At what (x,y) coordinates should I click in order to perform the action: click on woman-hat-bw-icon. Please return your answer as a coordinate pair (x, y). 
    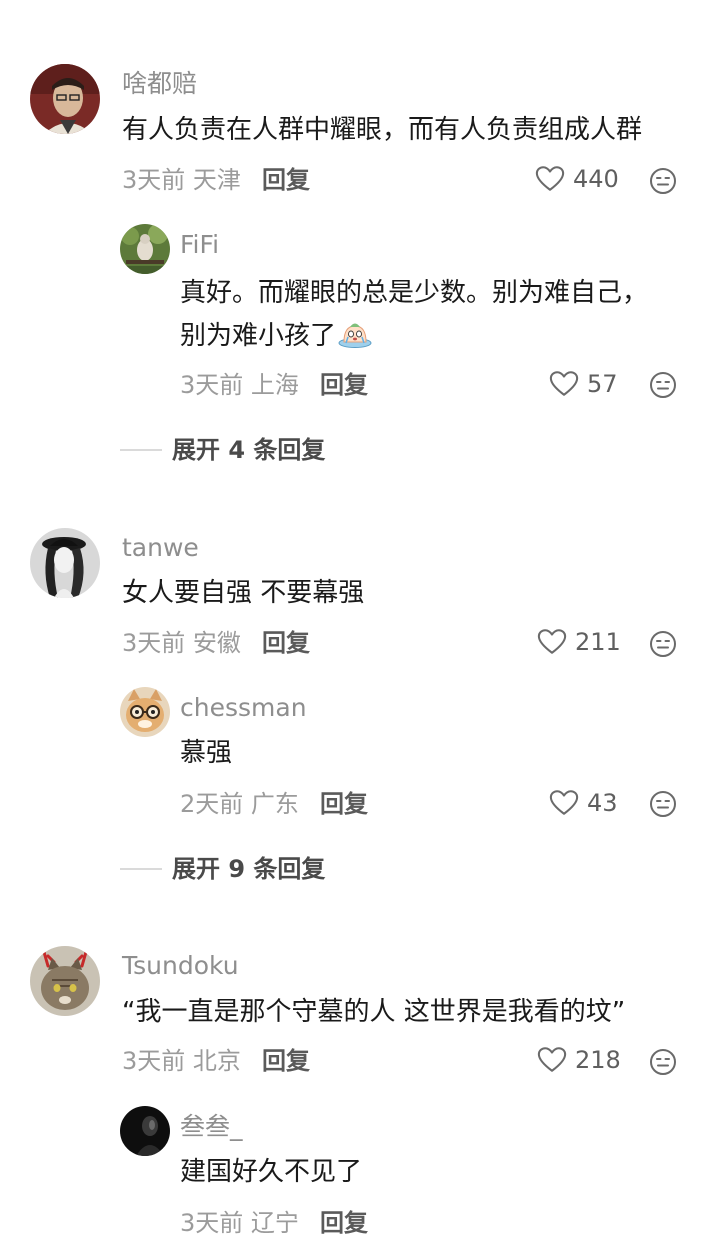
    Looking at the image, I should click on (65, 563).